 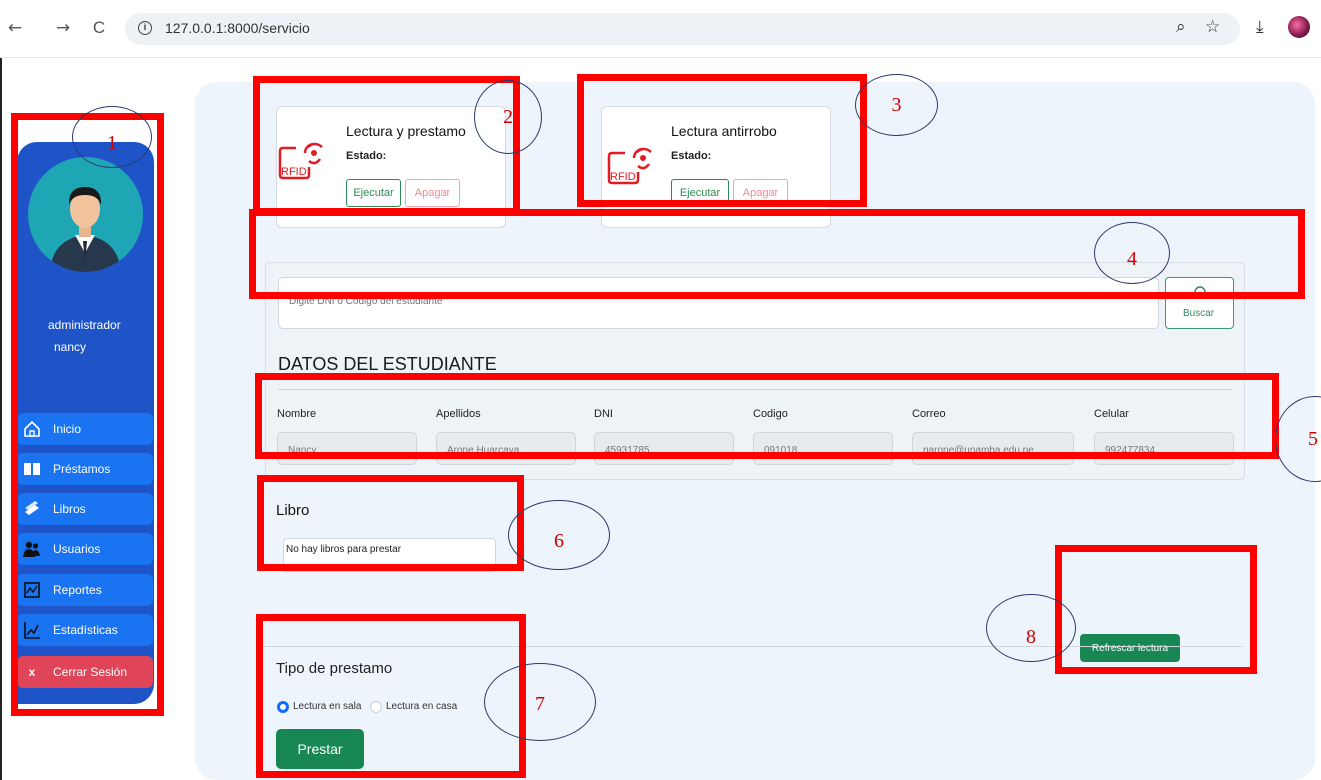 I want to click on profile-avatar-icon, so click(x=1299, y=27).